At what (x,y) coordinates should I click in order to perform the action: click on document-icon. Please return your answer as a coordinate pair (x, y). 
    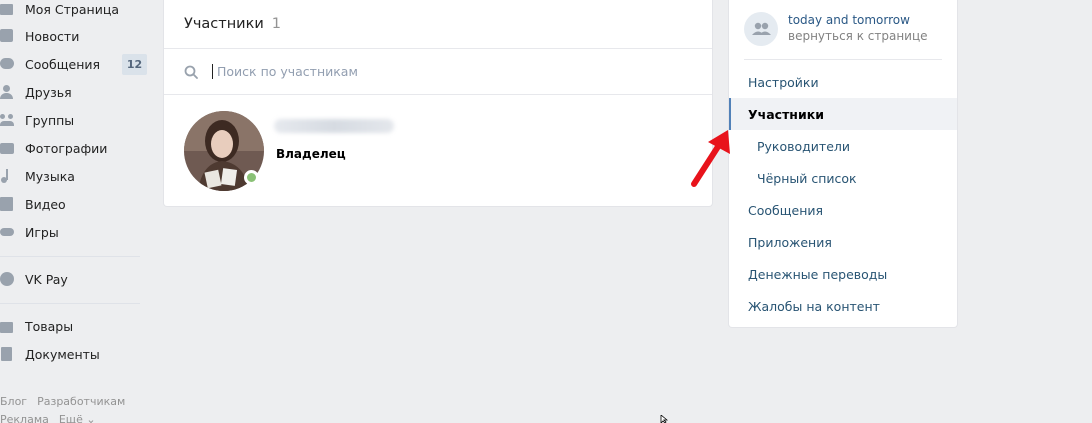
    Looking at the image, I should click on (7, 354).